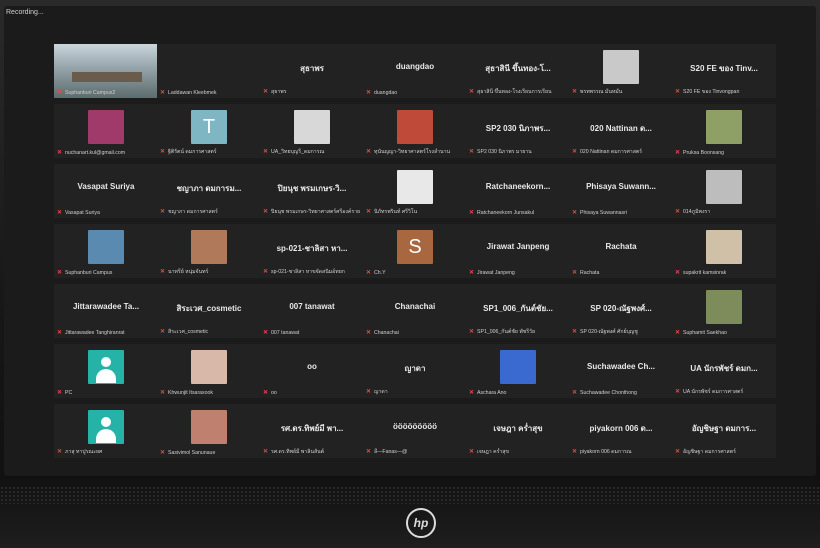 This screenshot has width=820, height=548. I want to click on participant-tile: ✕ นิภัทรพรินท์ ศรีวิโน, so click(415, 191).